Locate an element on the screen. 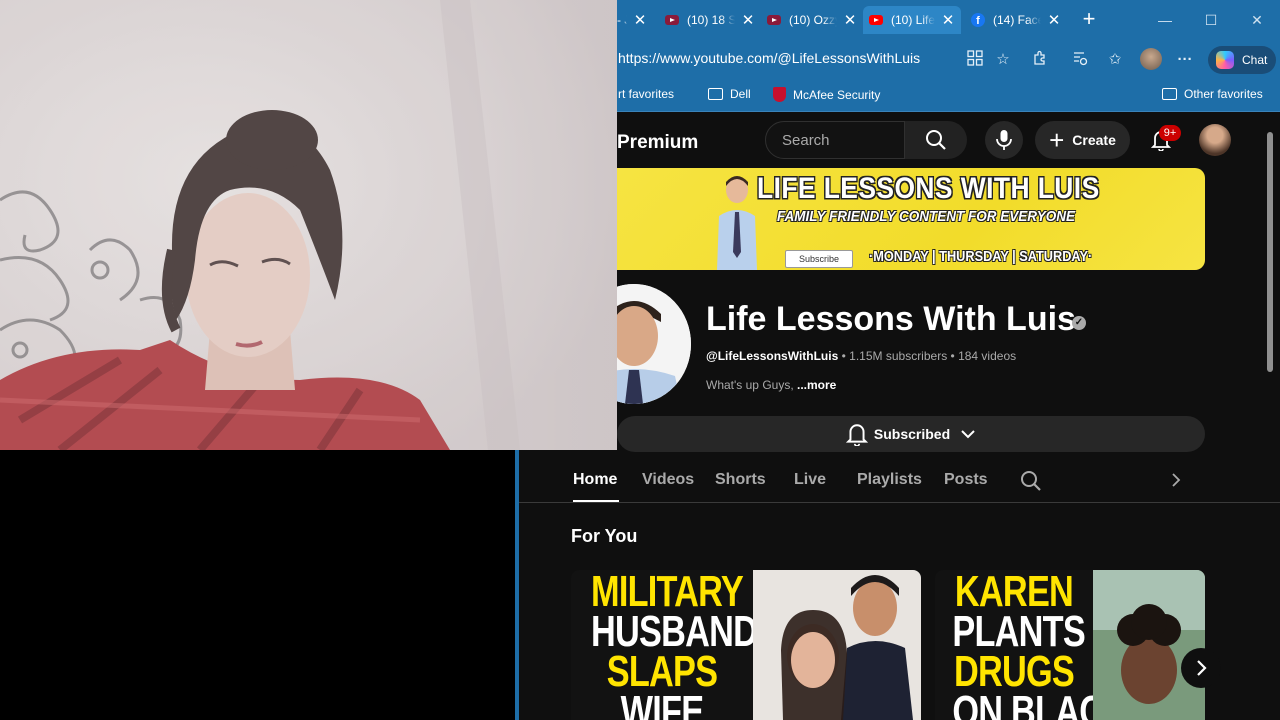  section-title: For You is located at coordinates (604, 536).